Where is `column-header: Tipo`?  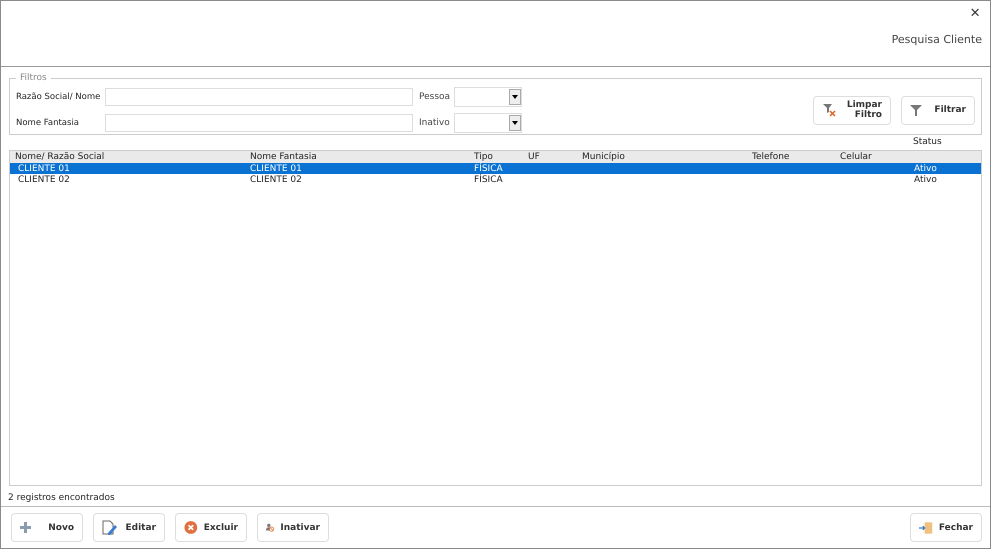 column-header: Tipo is located at coordinates (484, 157).